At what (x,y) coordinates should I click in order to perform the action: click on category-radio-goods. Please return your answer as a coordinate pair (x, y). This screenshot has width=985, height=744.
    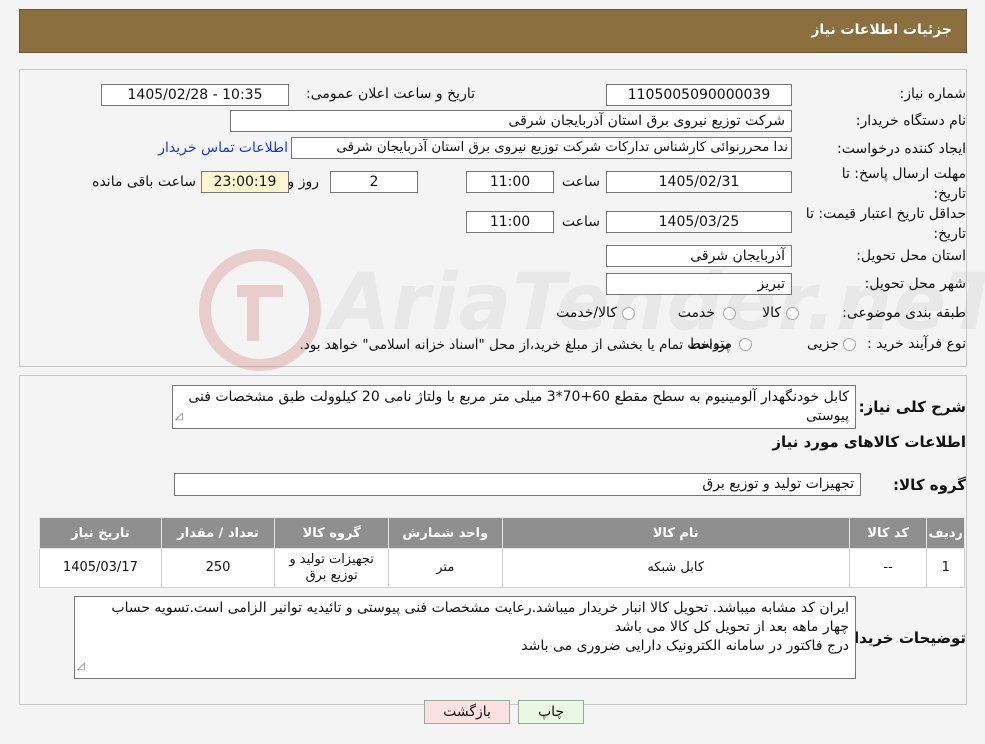
    Looking at the image, I should click on (792, 313).